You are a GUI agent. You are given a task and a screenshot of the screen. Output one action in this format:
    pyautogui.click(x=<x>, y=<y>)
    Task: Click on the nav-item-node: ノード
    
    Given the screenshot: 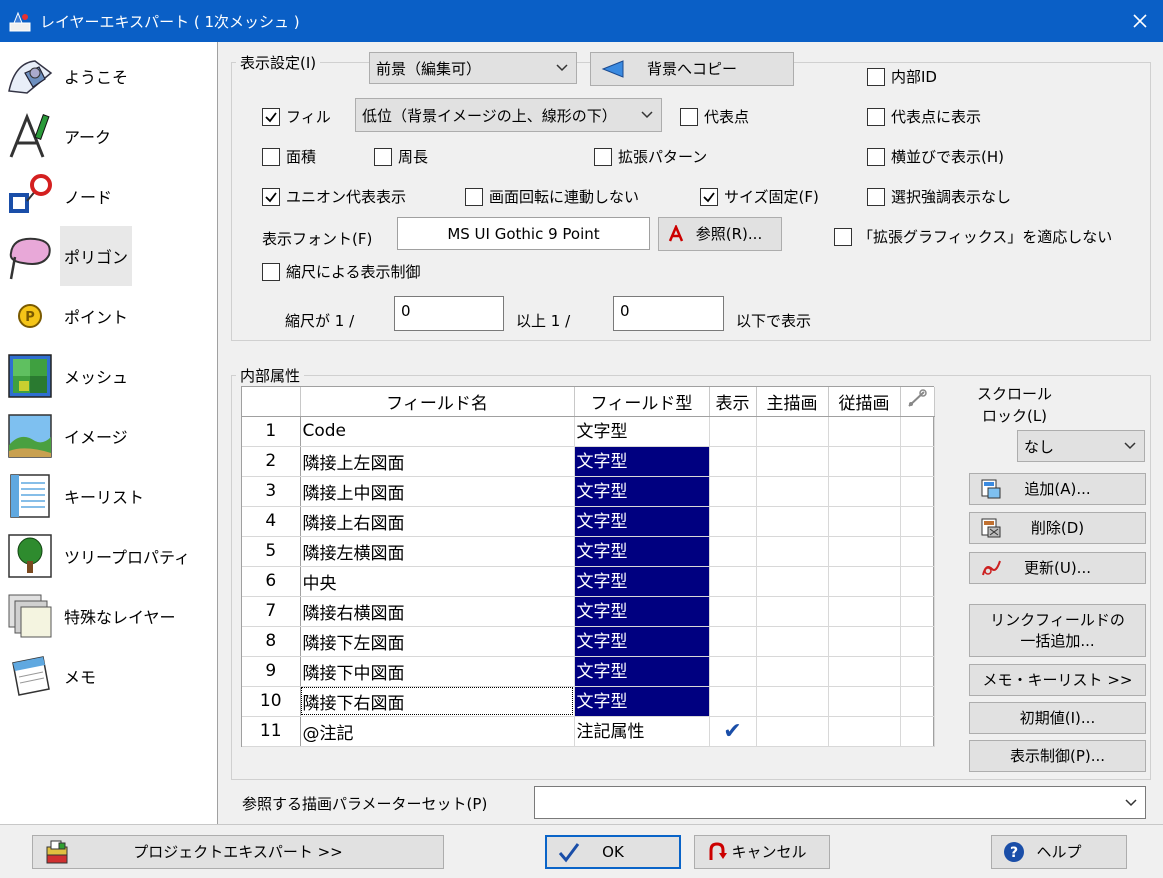 What is the action you would take?
    pyautogui.click(x=60, y=196)
    